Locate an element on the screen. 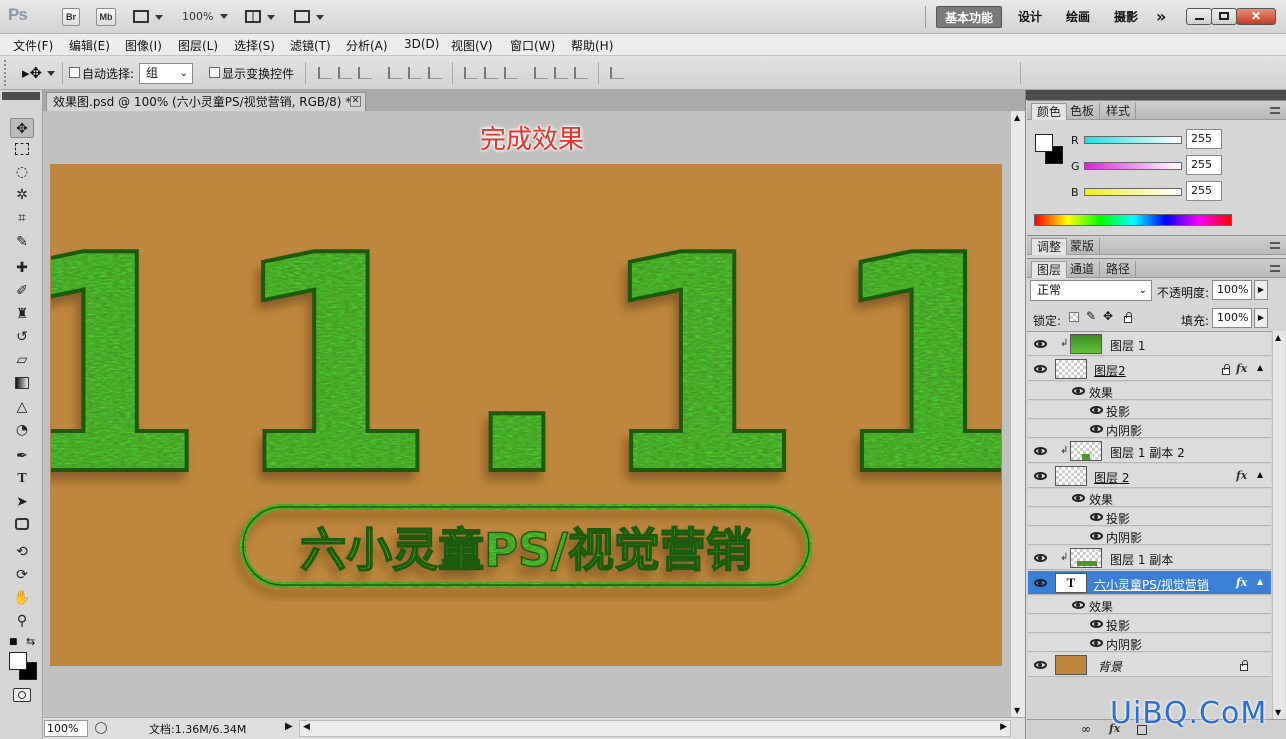 The image size is (1286, 739). layer-row: ↲ 图层 1 副本 is located at coordinates (1149, 558).